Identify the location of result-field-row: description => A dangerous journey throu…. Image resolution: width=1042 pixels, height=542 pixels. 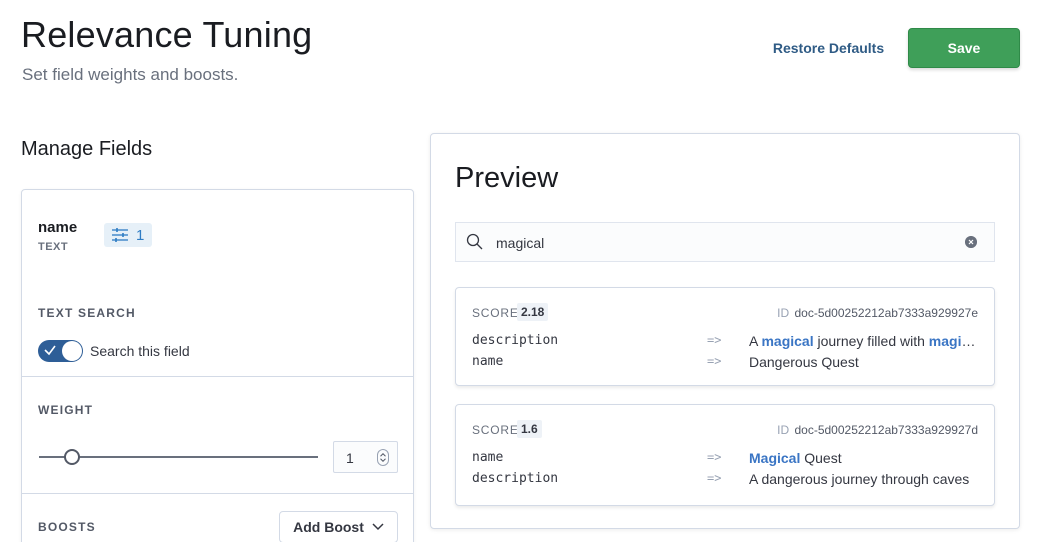
(725, 481).